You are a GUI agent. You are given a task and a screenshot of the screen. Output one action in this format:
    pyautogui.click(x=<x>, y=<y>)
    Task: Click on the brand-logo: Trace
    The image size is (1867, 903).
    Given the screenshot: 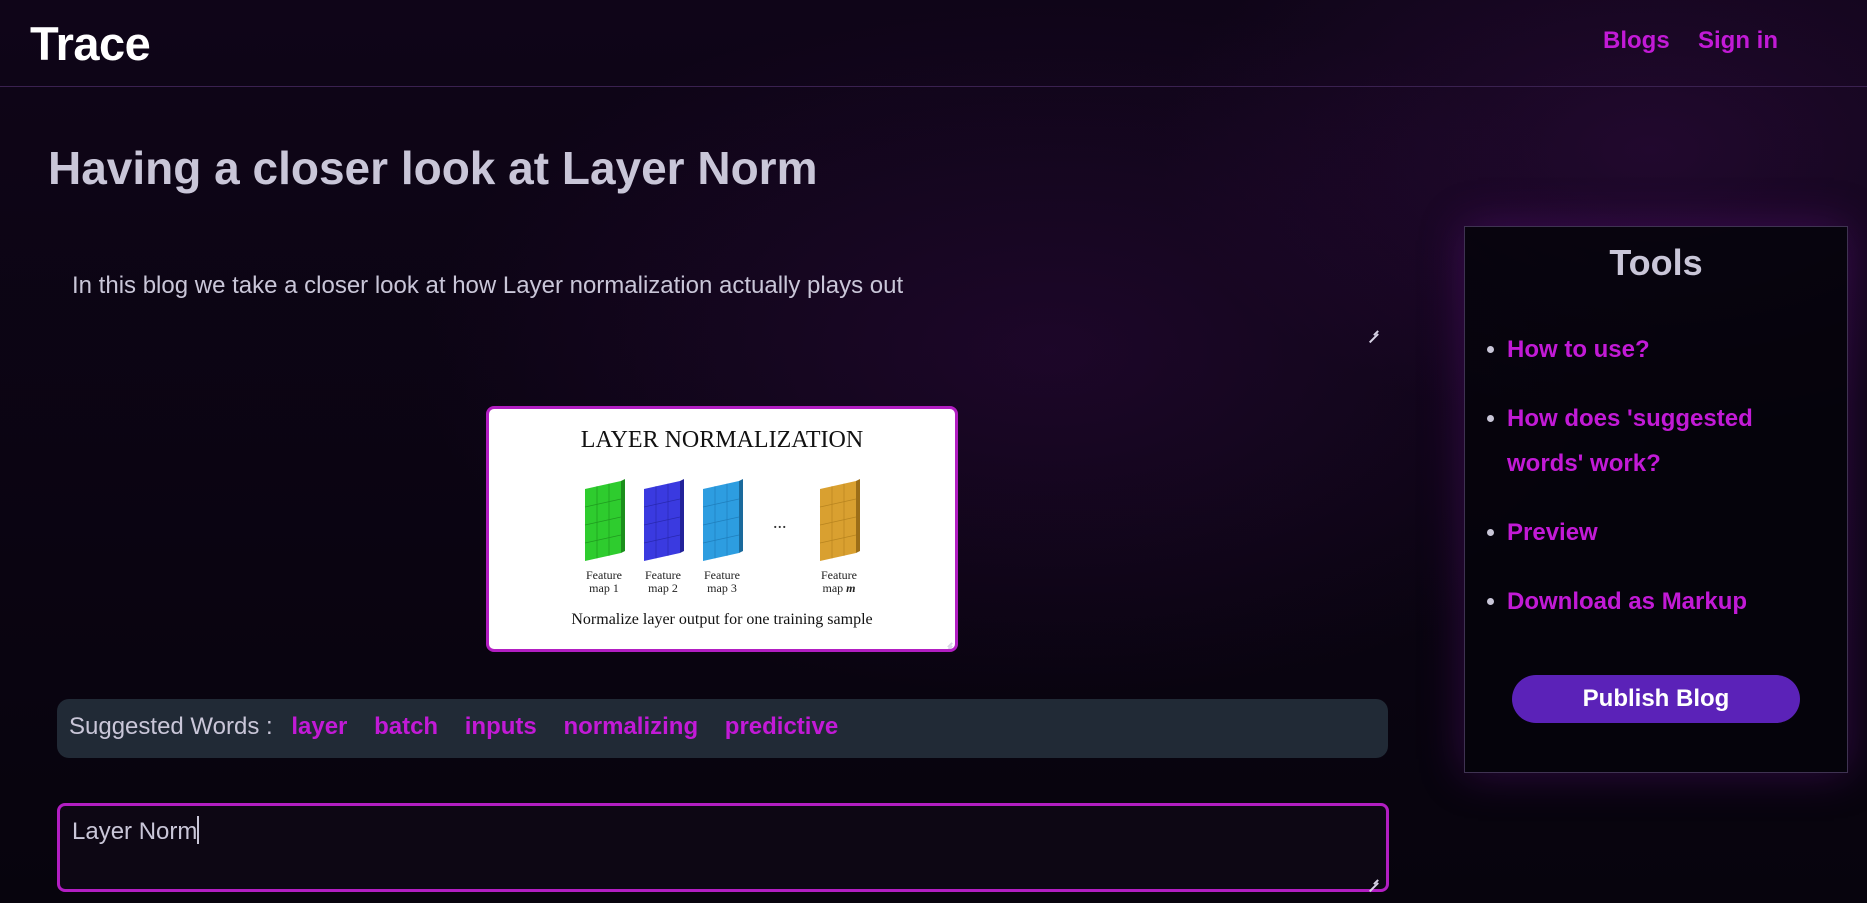 What is the action you would take?
    pyautogui.click(x=90, y=43)
    